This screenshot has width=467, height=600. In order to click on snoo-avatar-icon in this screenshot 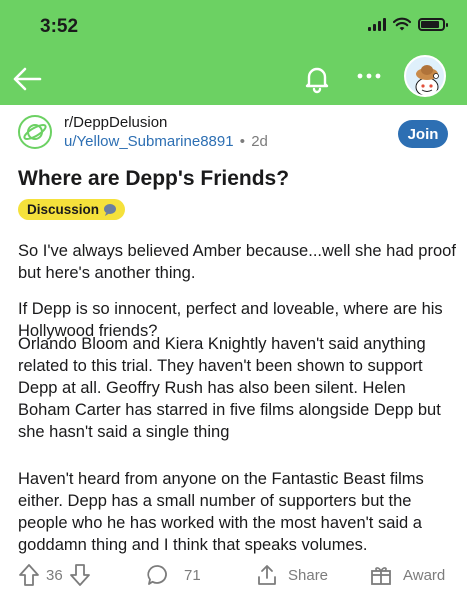, I will do `click(427, 80)`.